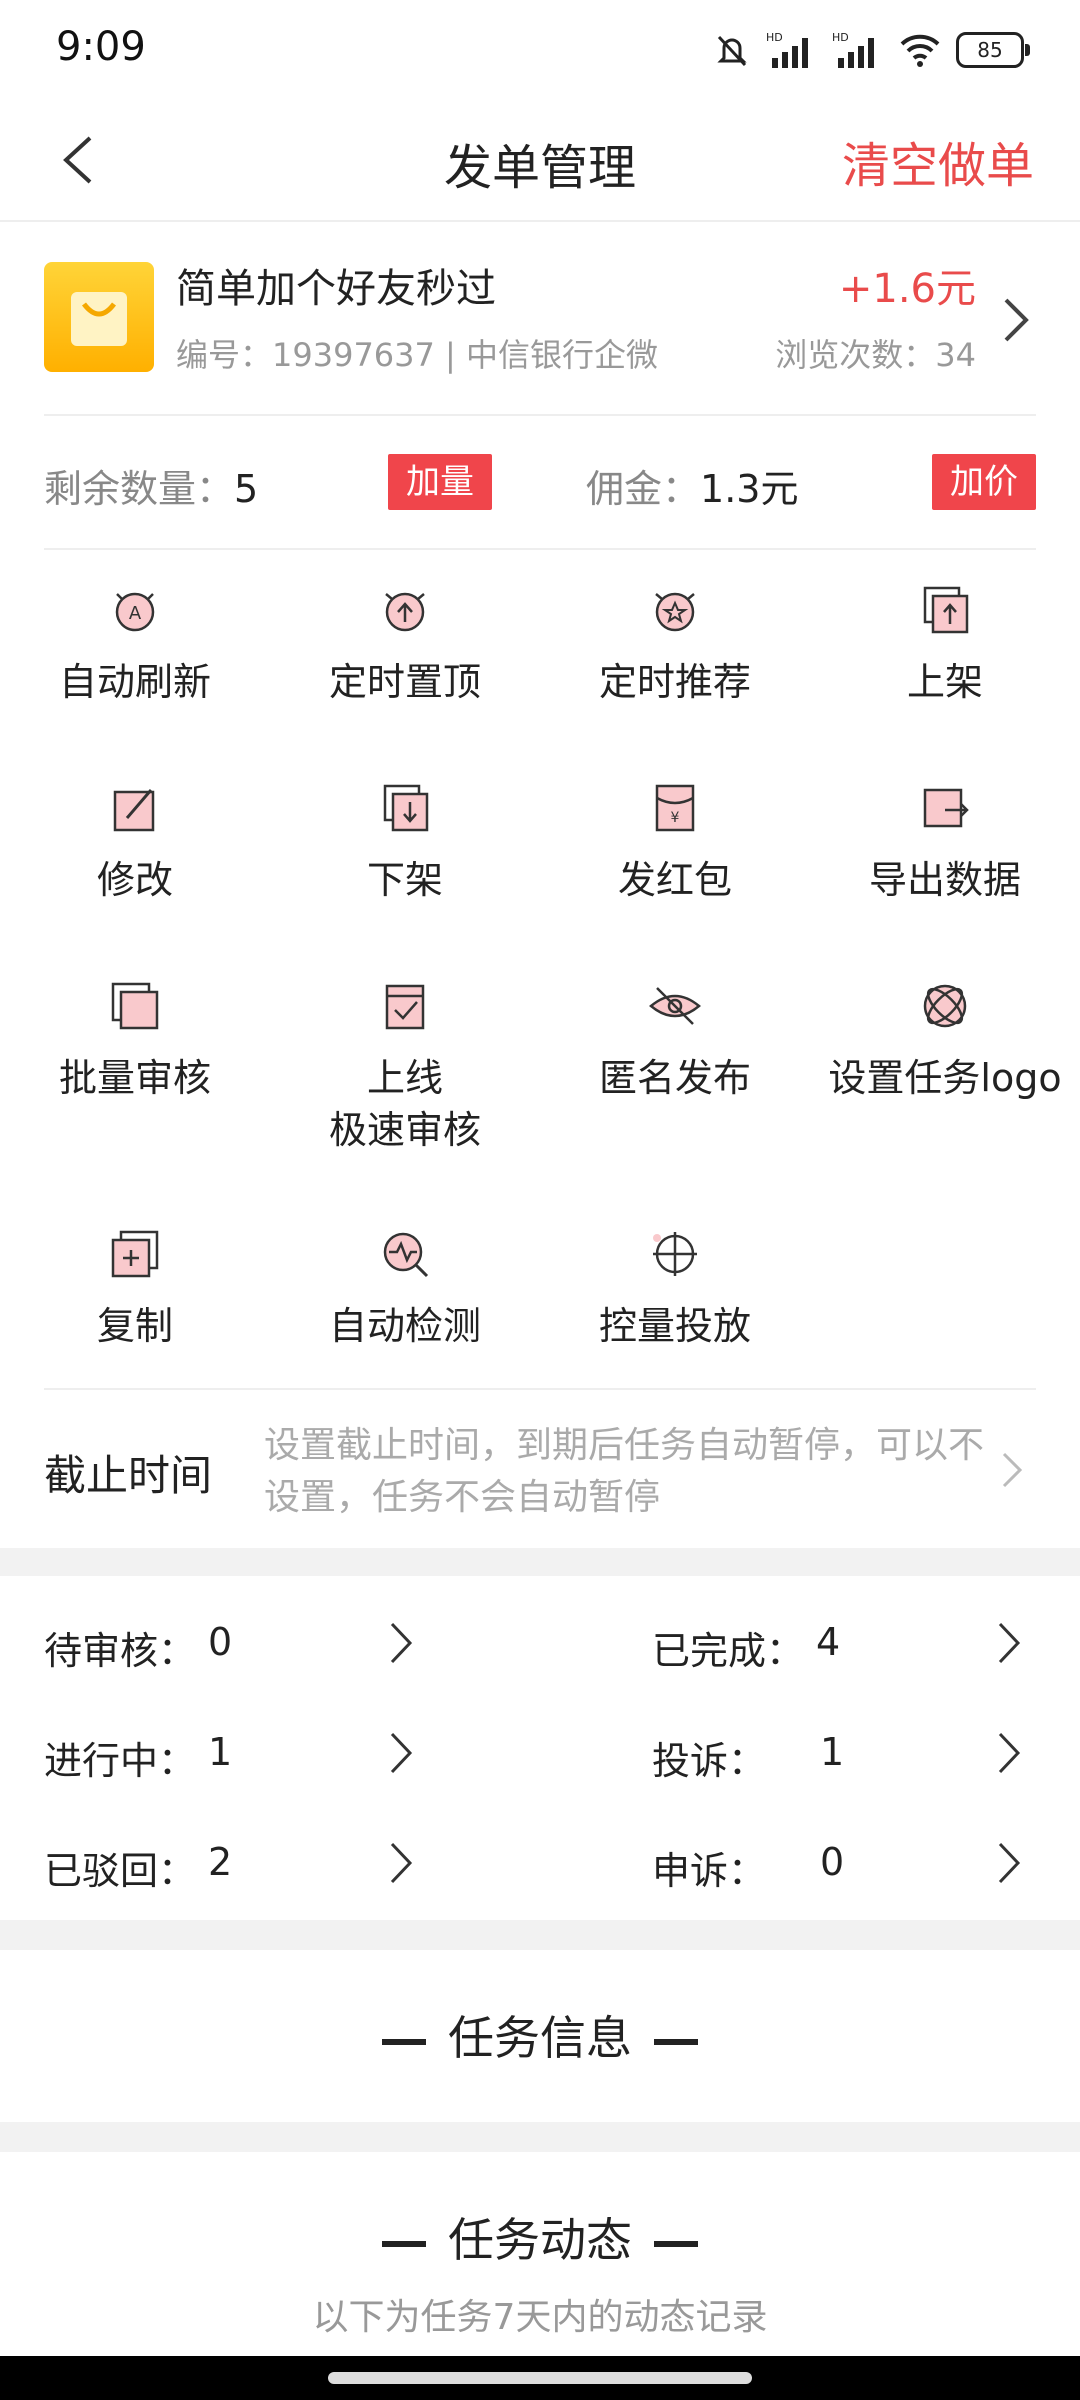  What do you see at coordinates (405, 843) in the screenshot?
I see `grid-item-unshelve: 下架` at bounding box center [405, 843].